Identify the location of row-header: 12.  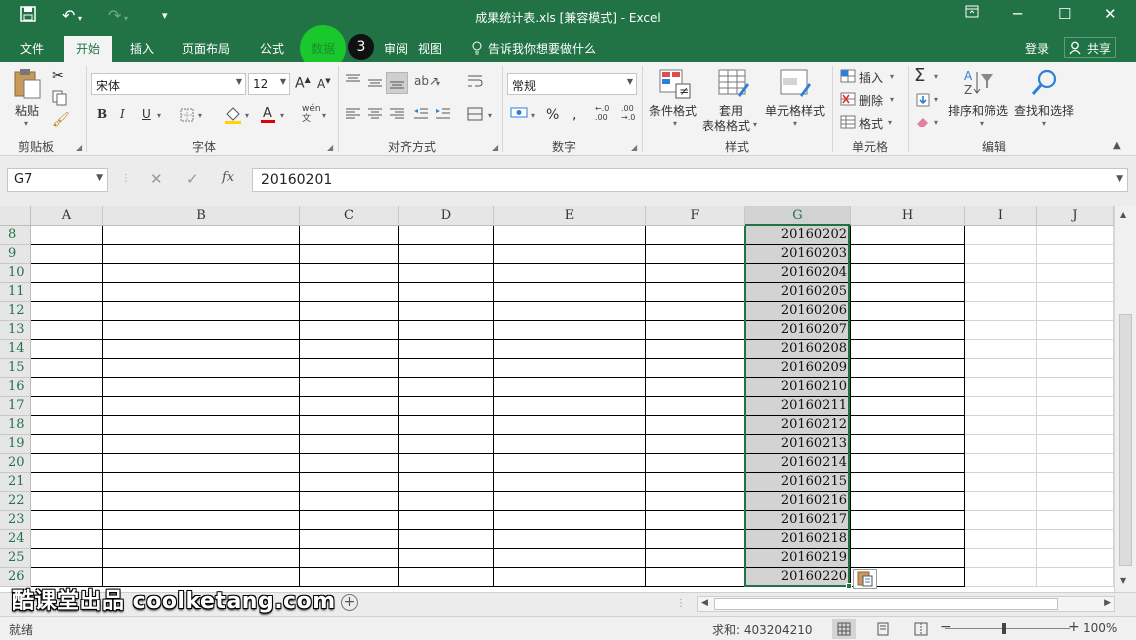
(15, 311).